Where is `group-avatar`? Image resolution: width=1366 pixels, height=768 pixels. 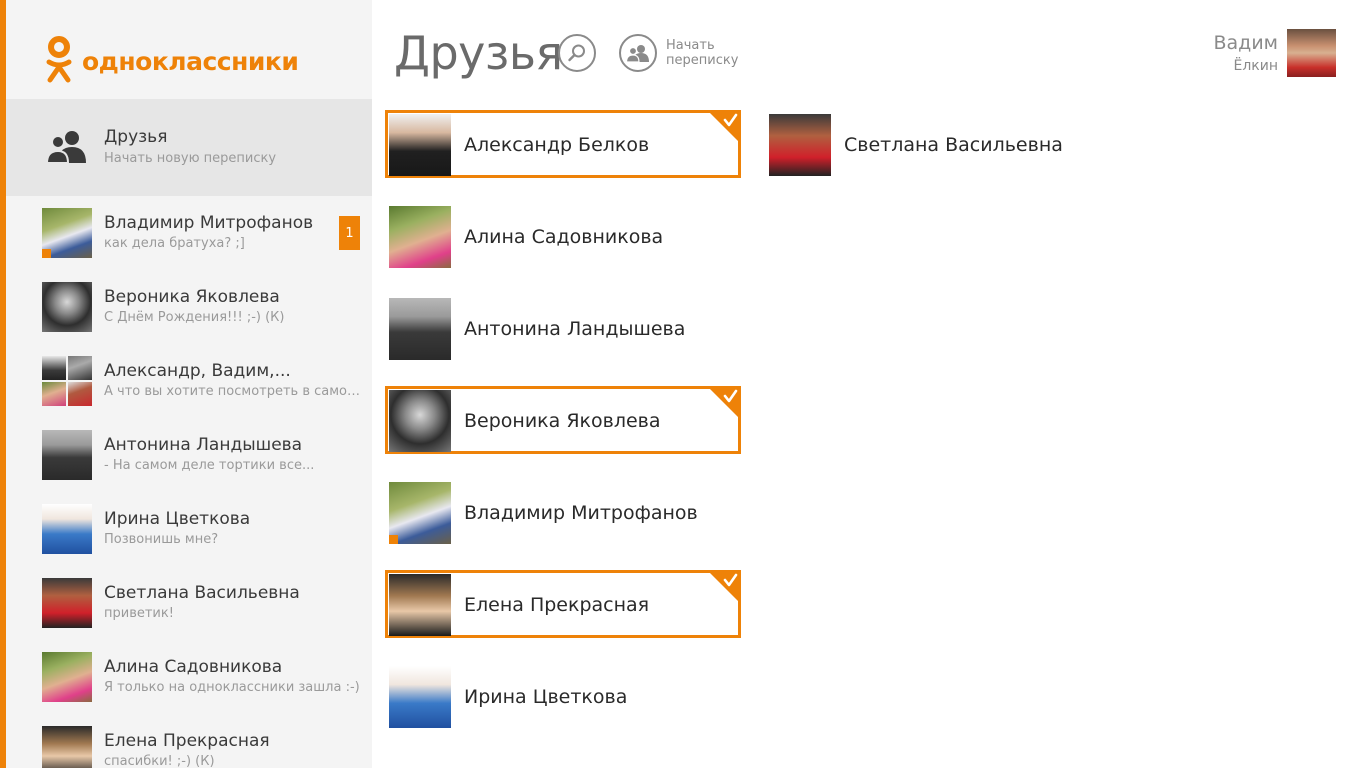 group-avatar is located at coordinates (67, 381).